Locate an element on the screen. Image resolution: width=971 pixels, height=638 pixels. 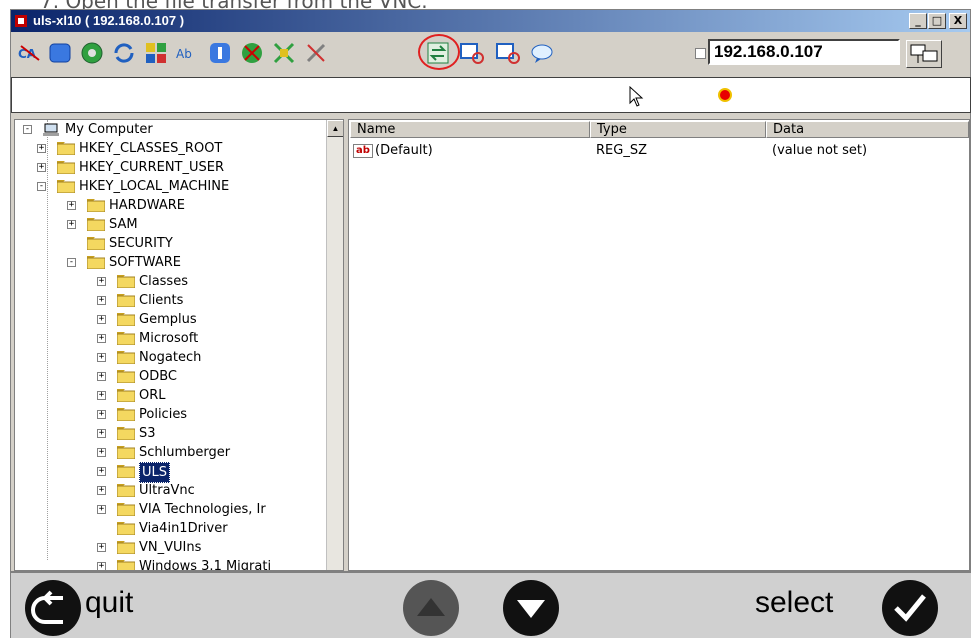
tree-item-label: Schlumberger is located at coordinates (185, 452).